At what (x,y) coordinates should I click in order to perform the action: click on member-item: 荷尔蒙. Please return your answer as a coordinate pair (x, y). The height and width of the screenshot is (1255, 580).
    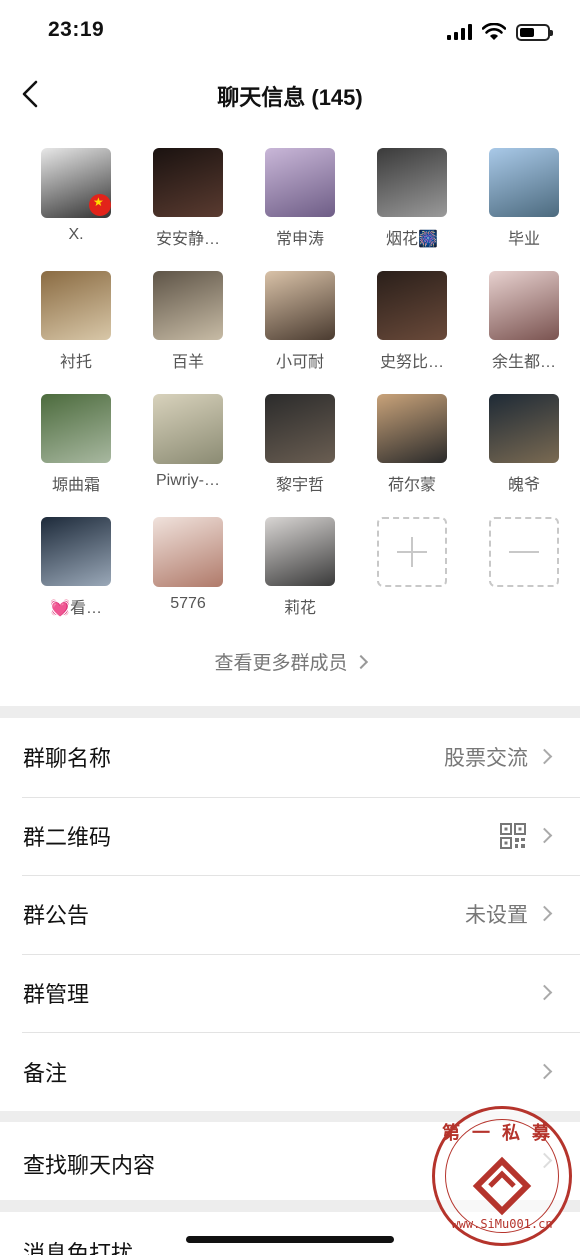
    Looking at the image, I should click on (412, 444).